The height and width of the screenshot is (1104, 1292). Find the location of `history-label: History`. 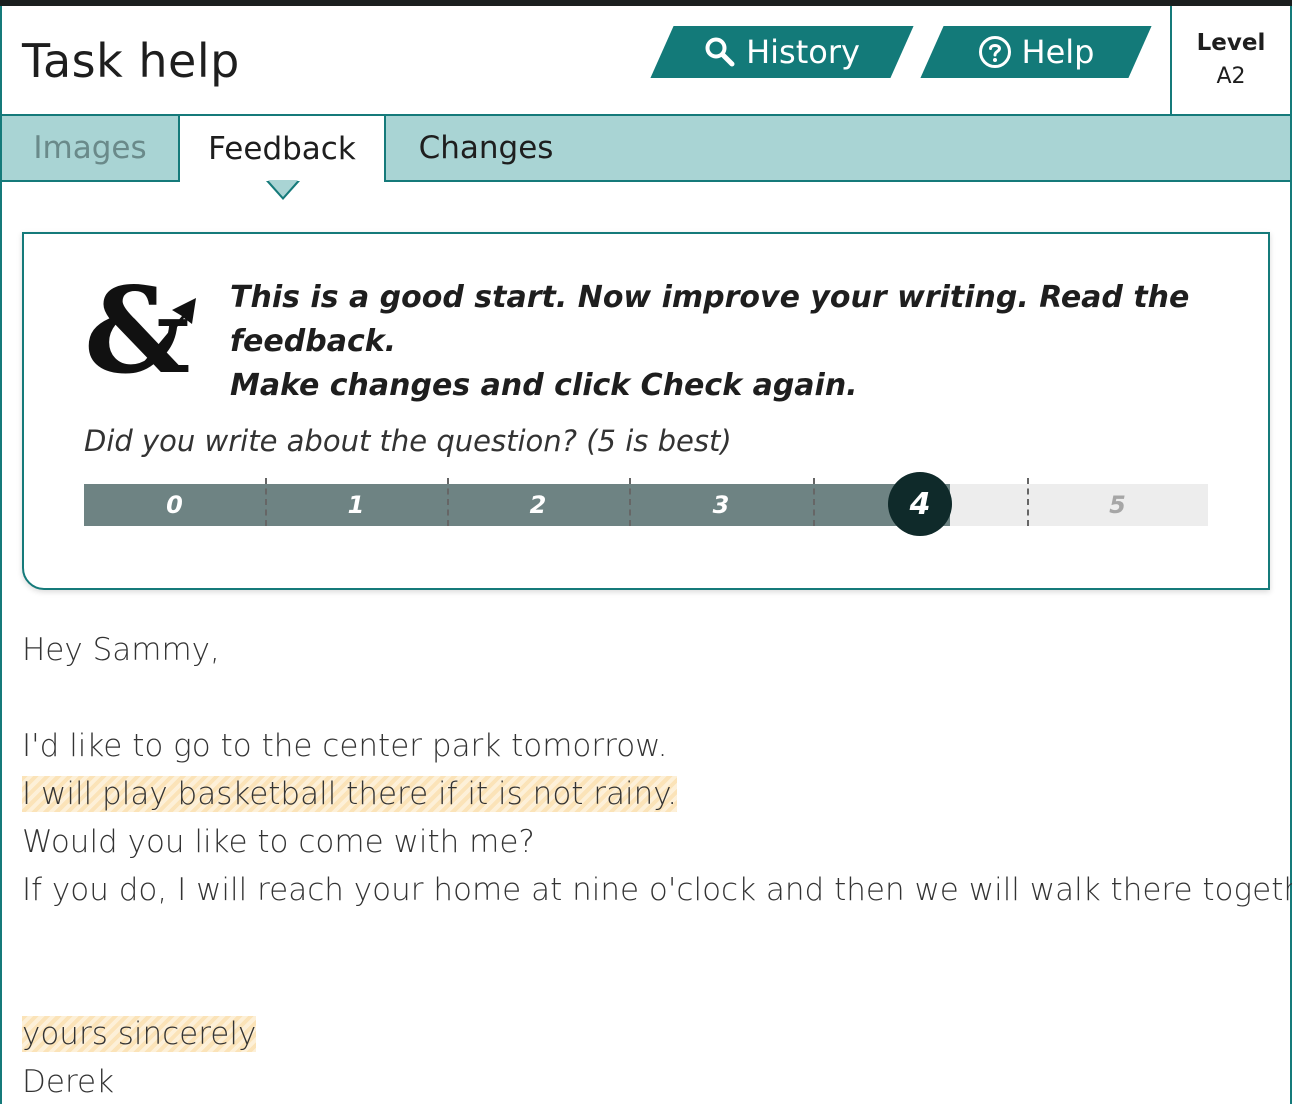

history-label: History is located at coordinates (803, 52).